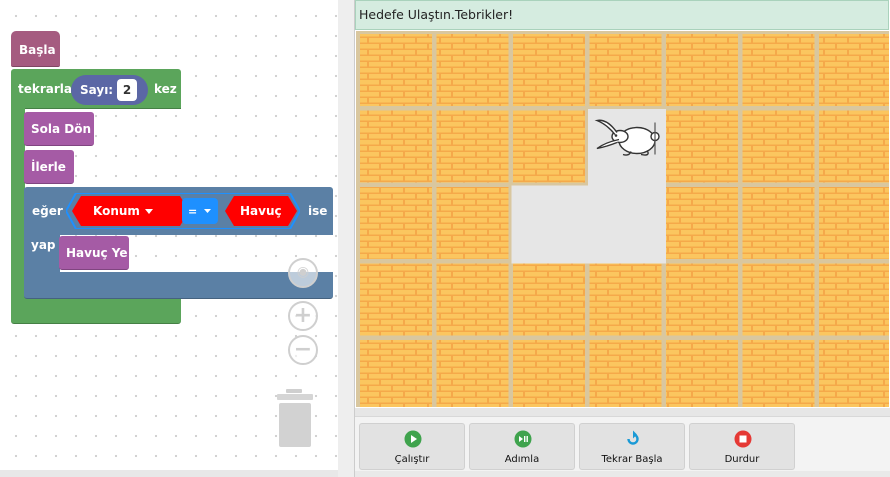 The image size is (890, 477). I want to click on if-block-footer, so click(178, 285).